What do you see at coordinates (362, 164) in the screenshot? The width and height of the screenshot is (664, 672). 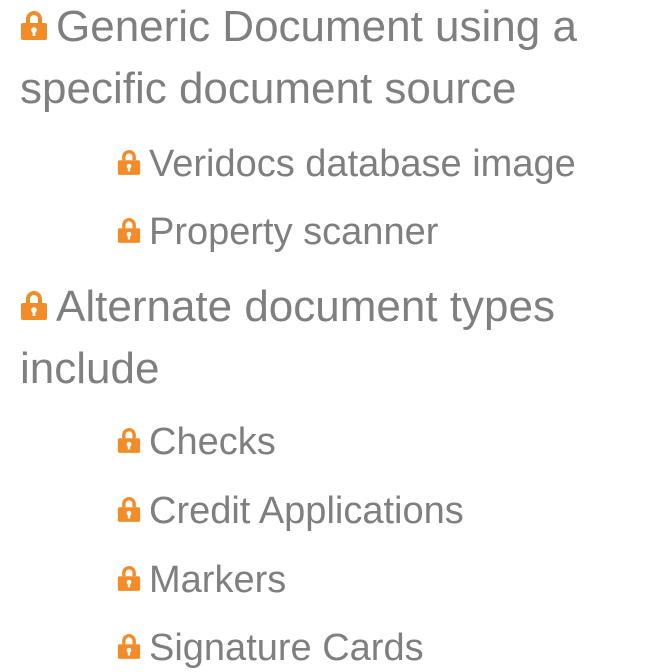 I see `sub-bullet-text: Veridocs database image` at bounding box center [362, 164].